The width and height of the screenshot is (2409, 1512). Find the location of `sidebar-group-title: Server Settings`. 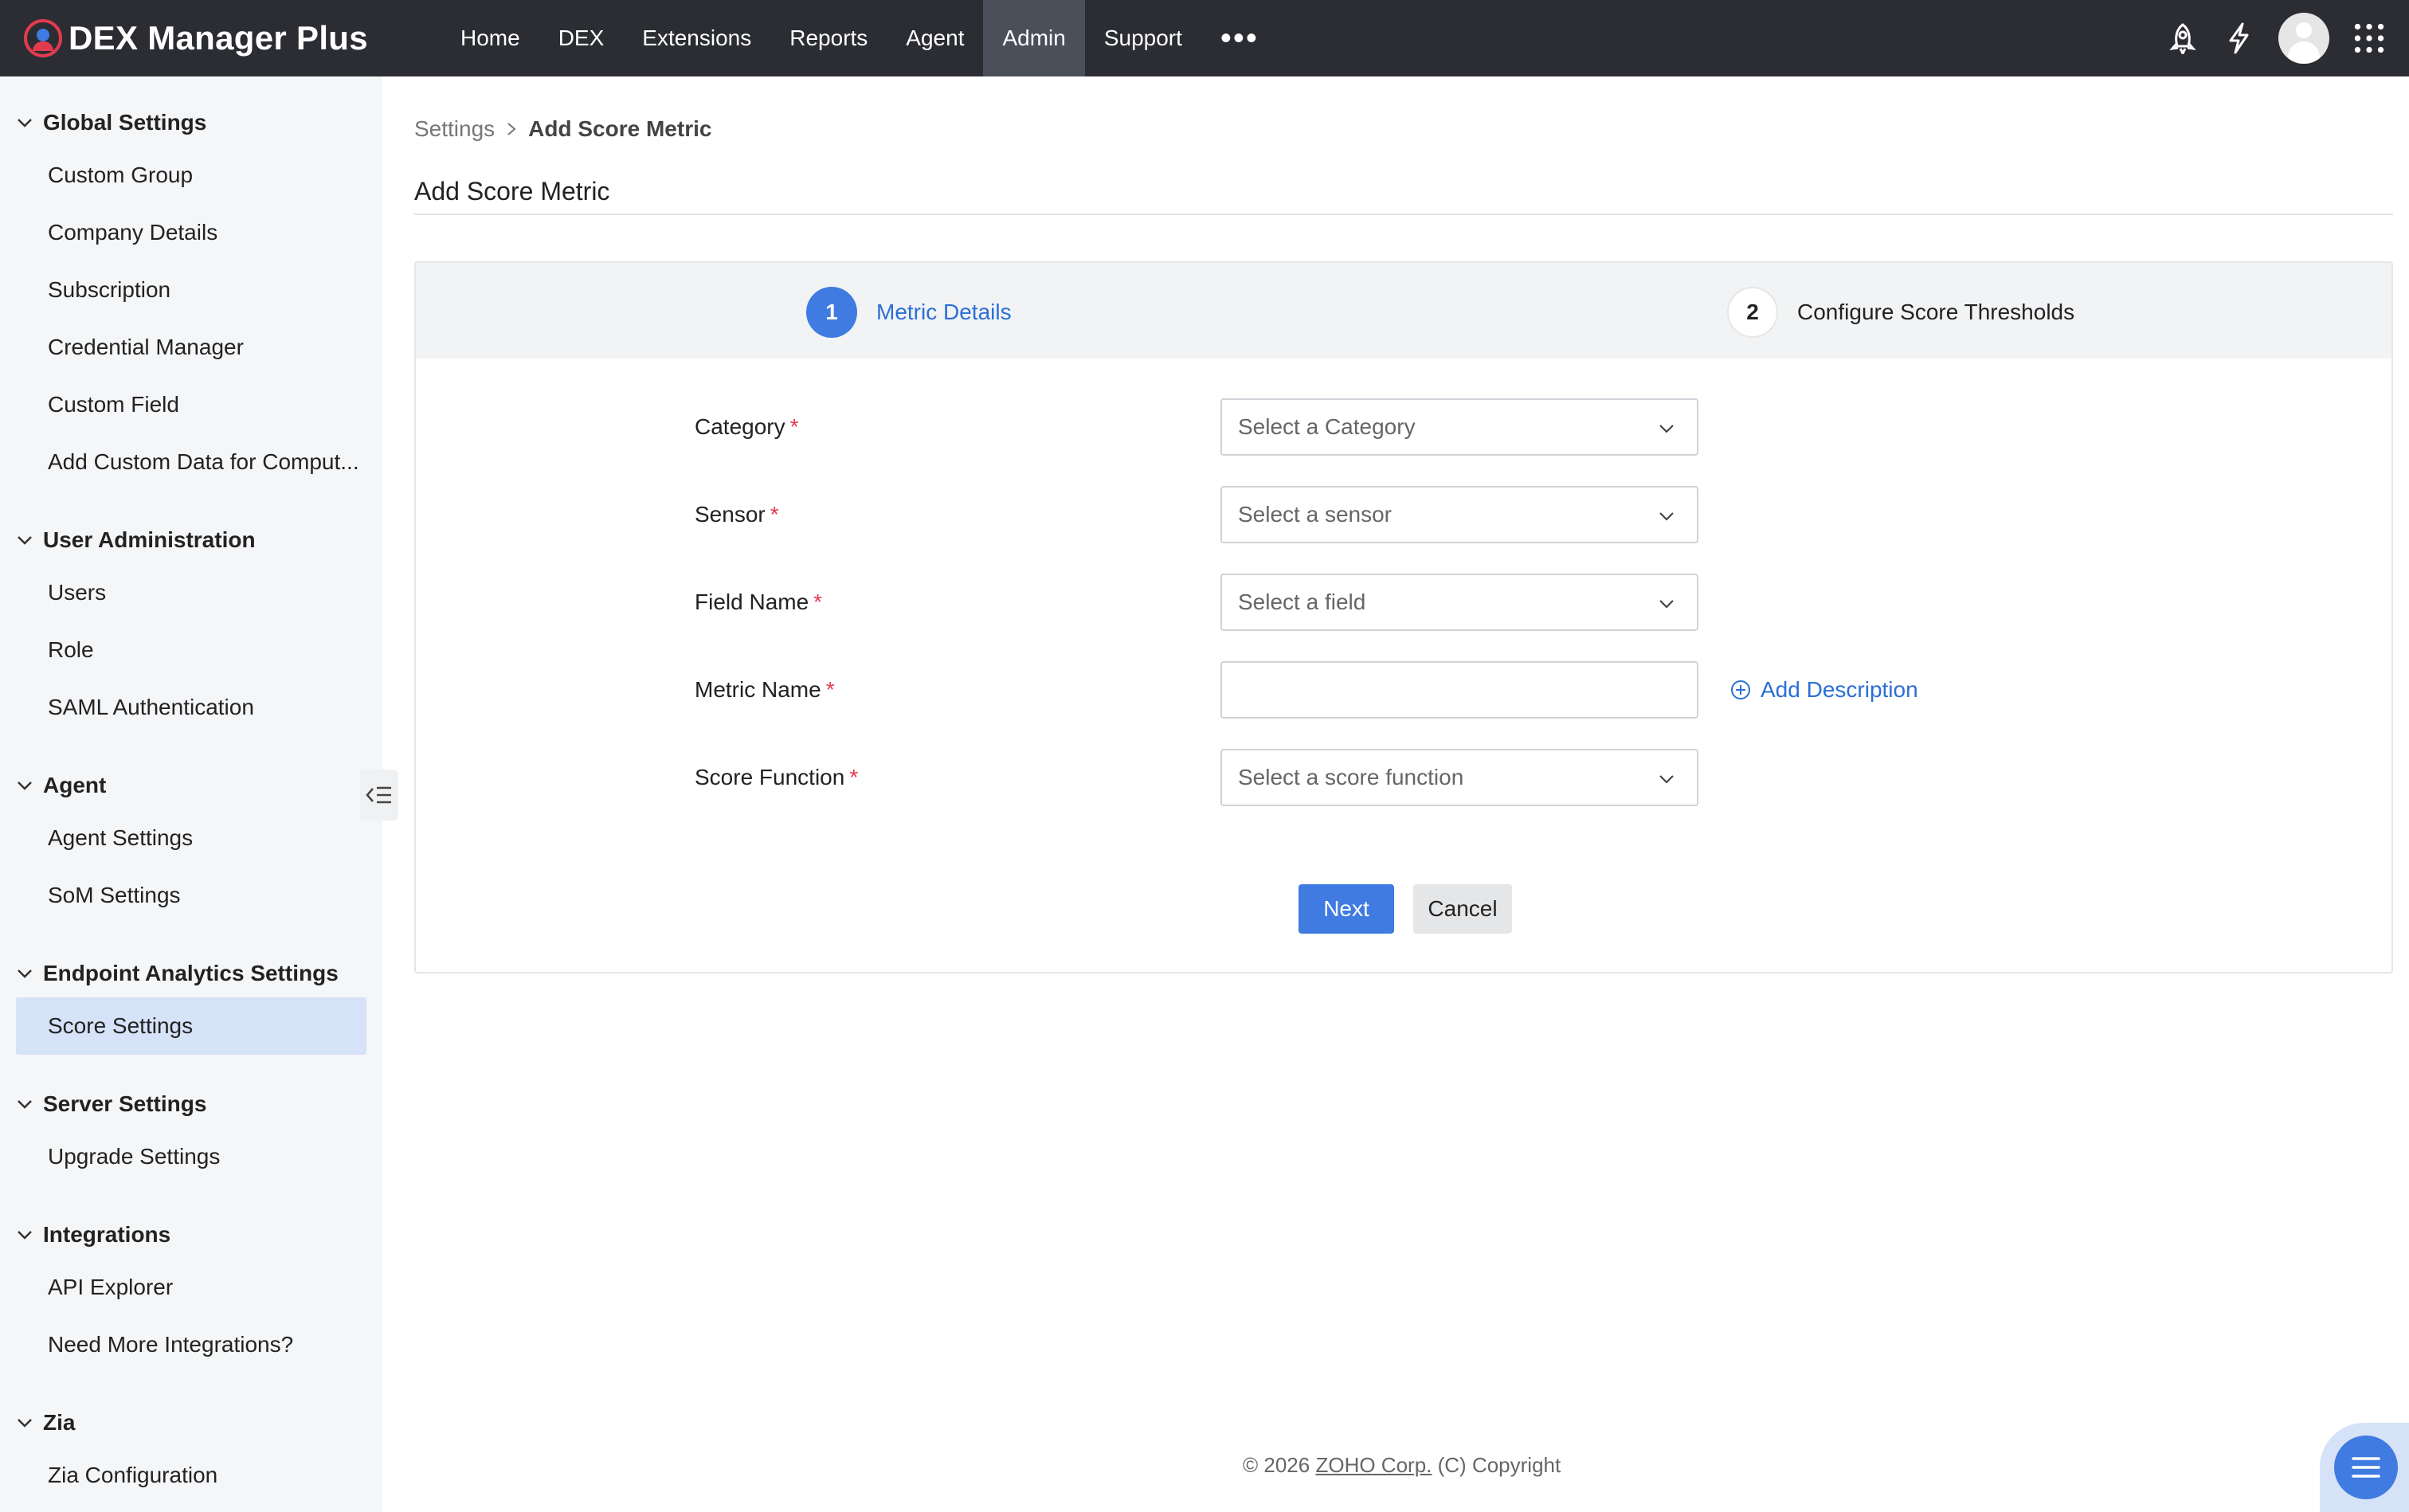

sidebar-group-title: Server Settings is located at coordinates (125, 1104).